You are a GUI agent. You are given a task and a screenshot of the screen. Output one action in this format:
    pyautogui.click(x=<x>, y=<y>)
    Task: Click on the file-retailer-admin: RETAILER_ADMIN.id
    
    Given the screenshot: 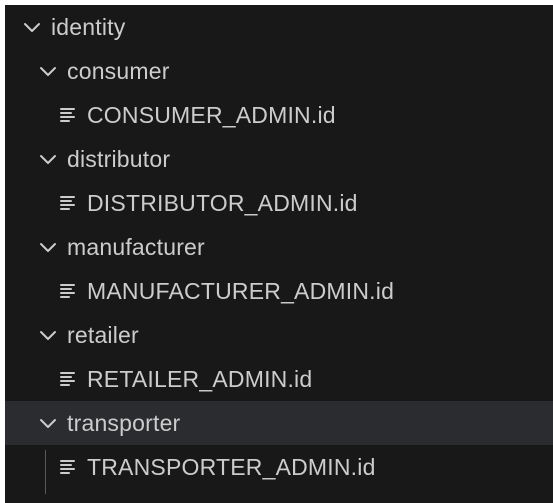 What is the action you would take?
    pyautogui.click(x=279, y=379)
    